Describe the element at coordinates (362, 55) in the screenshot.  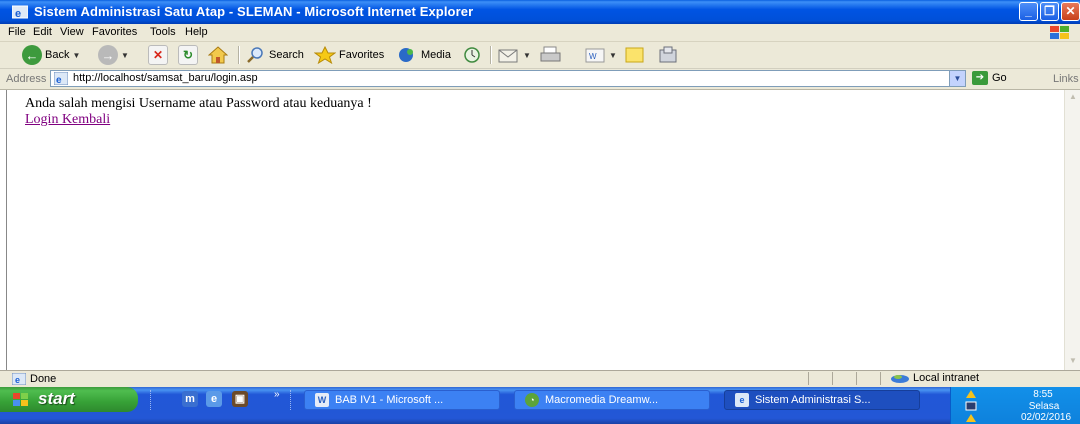
I see `favorites-label: Favorites` at that location.